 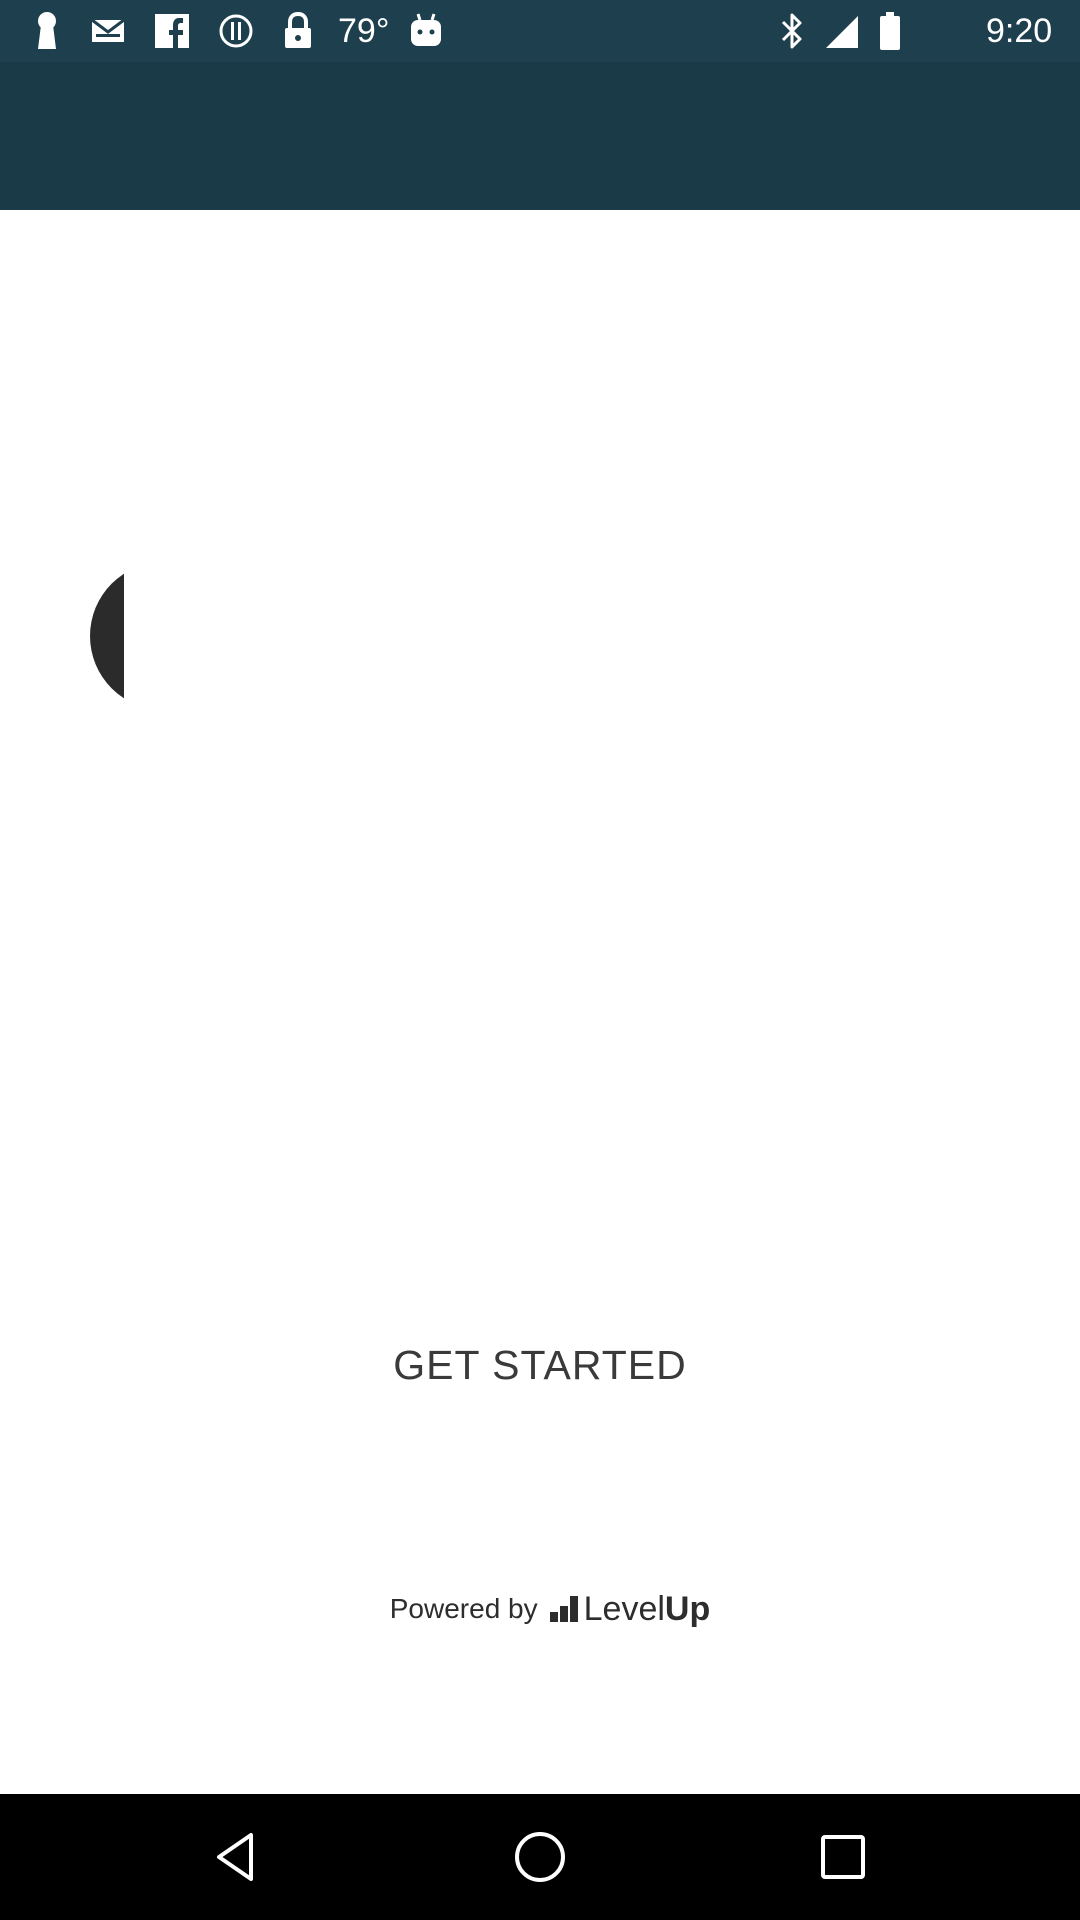 I want to click on powered-by-text: Powered by, so click(x=463, y=1608).